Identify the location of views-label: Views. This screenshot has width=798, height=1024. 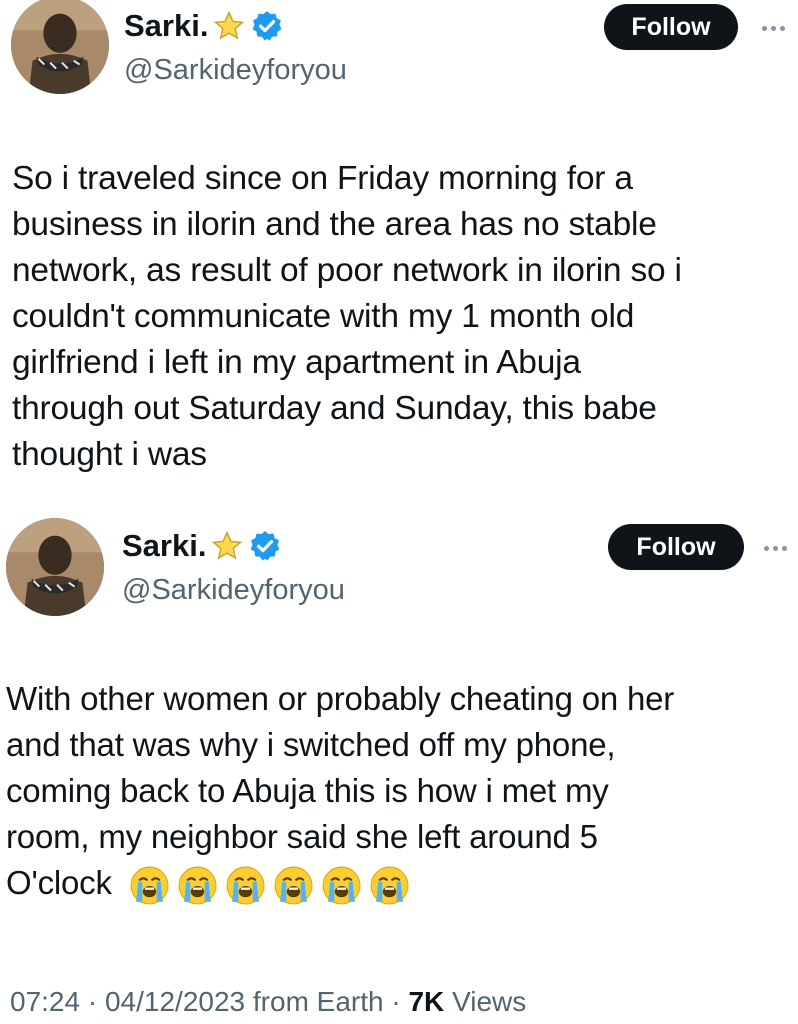
(489, 1001).